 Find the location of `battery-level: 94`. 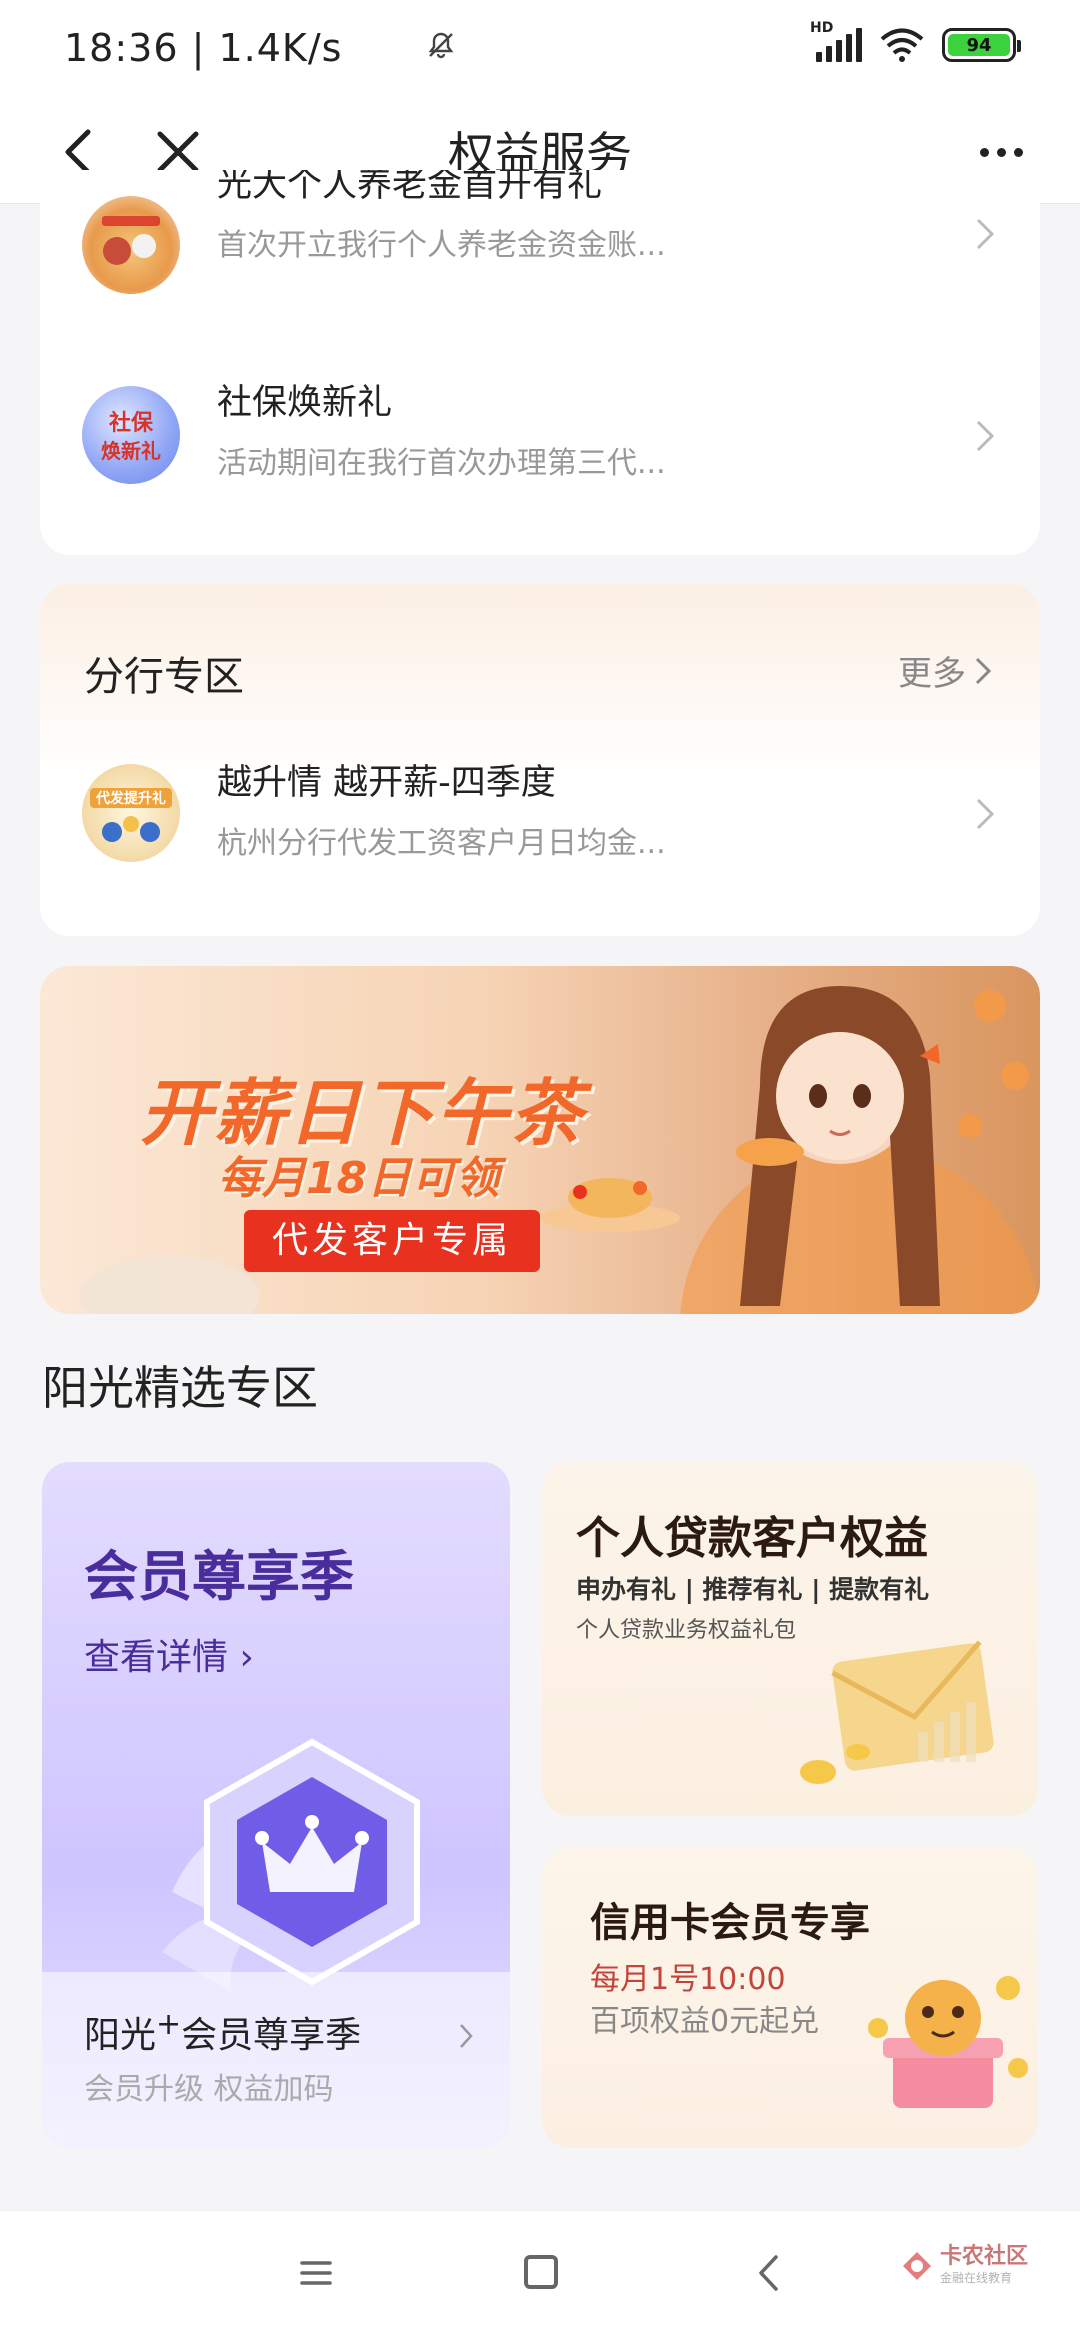

battery-level: 94 is located at coordinates (979, 45).